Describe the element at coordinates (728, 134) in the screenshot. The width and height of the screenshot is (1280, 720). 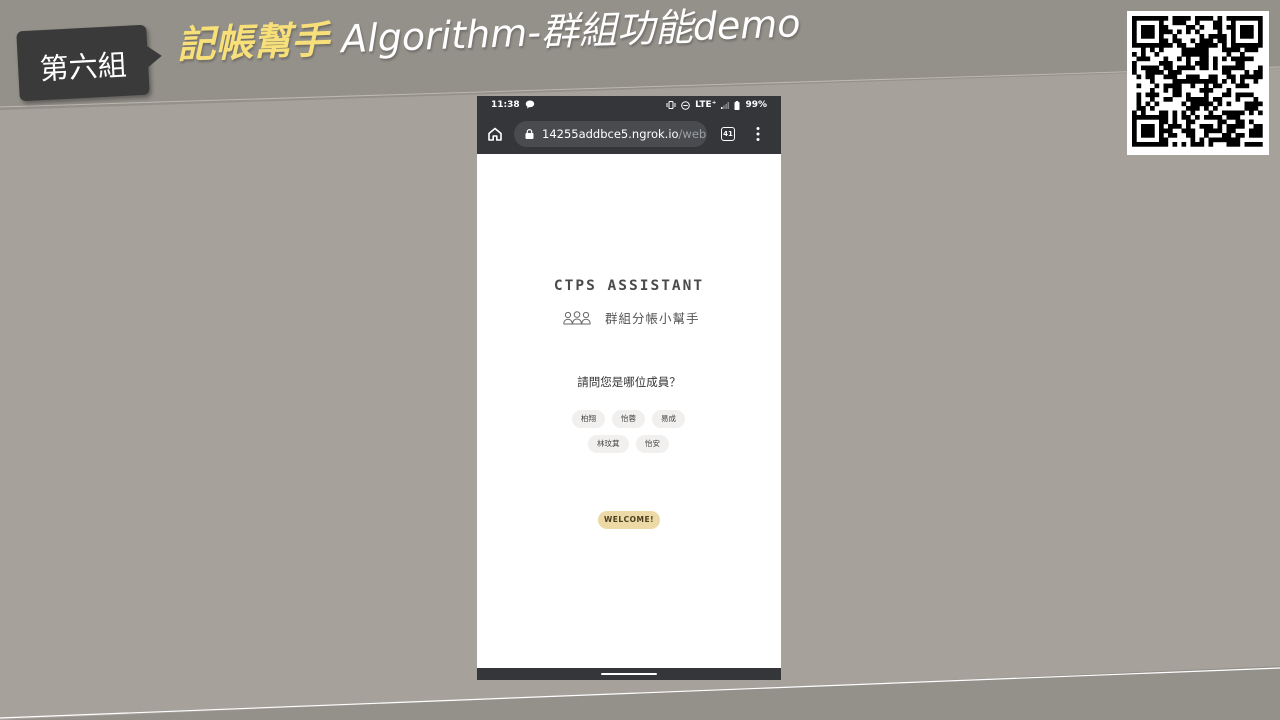
I see `tabs-count-button: 41` at that location.